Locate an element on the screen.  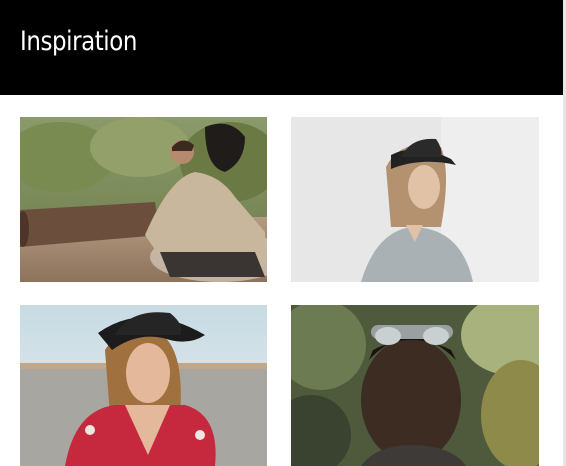
page-title: Inspiration is located at coordinates (79, 41).